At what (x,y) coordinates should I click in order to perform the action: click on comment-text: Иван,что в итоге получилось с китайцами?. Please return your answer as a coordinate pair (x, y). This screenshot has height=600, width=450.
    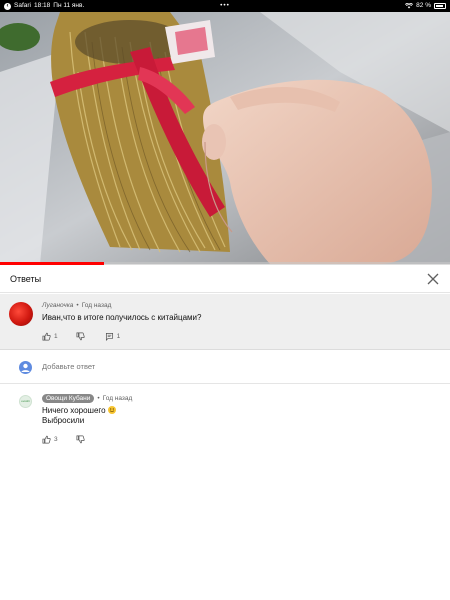
    Looking at the image, I should click on (122, 317).